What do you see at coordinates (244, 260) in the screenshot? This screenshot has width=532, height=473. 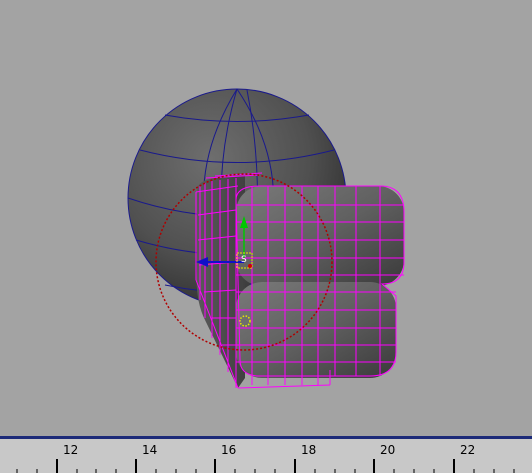 I see `pivot-label: S` at bounding box center [244, 260].